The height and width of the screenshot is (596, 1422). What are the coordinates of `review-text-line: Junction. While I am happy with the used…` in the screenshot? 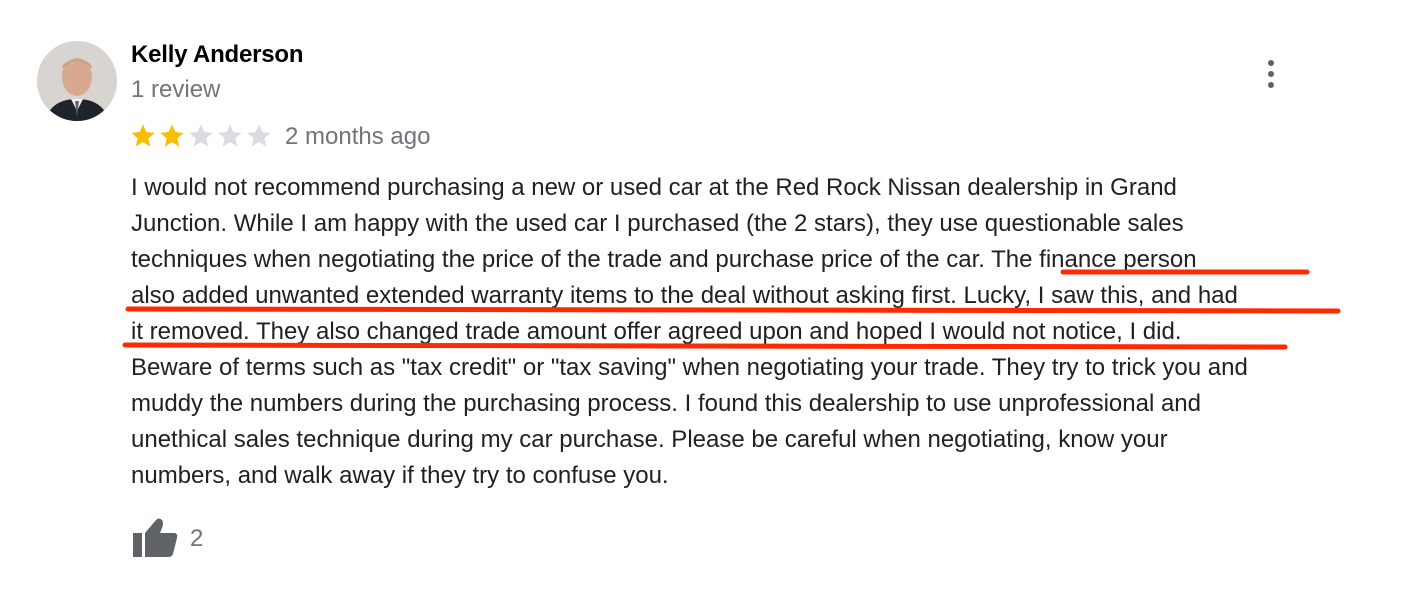 It's located at (657, 223).